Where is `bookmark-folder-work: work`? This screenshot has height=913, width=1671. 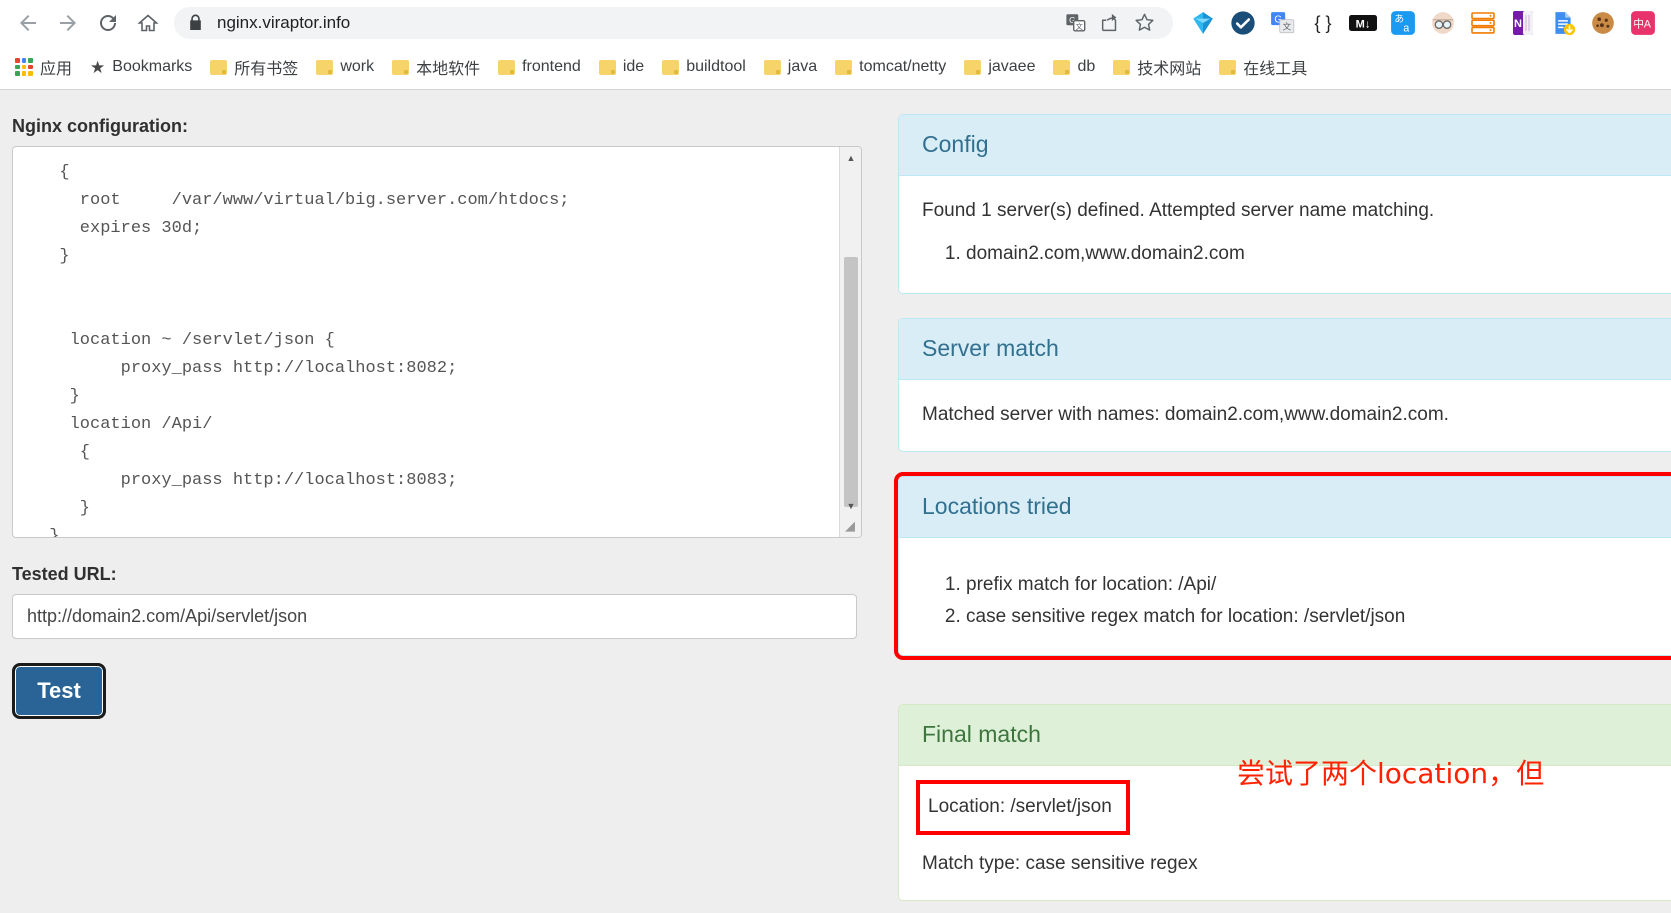 bookmark-folder-work: work is located at coordinates (345, 67).